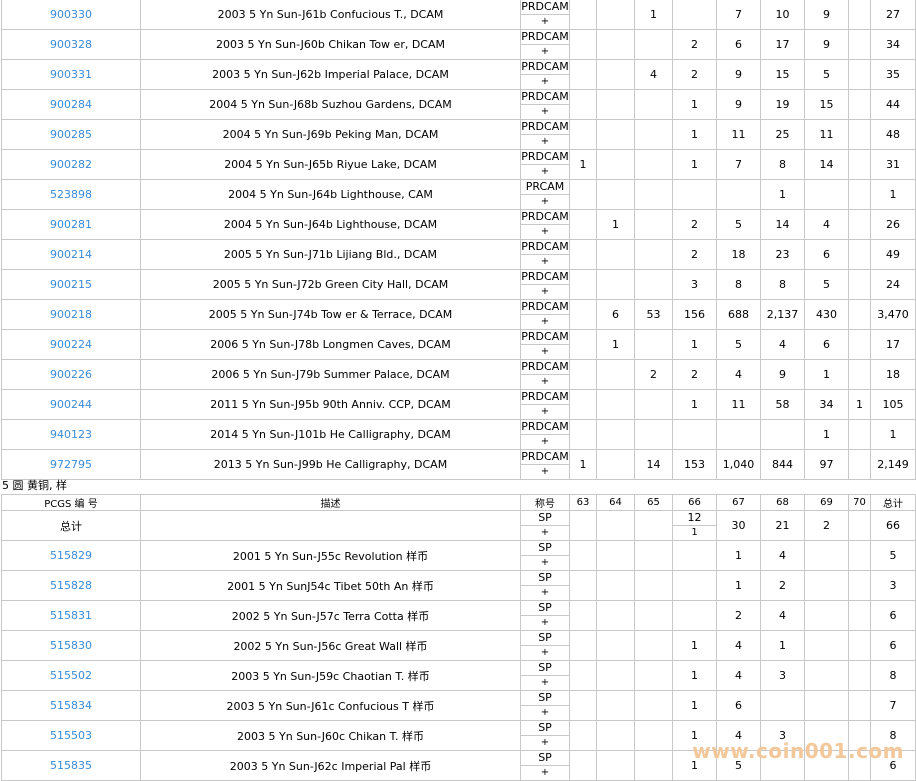  I want to click on pcgs-number-link: 900224, so click(71, 344).